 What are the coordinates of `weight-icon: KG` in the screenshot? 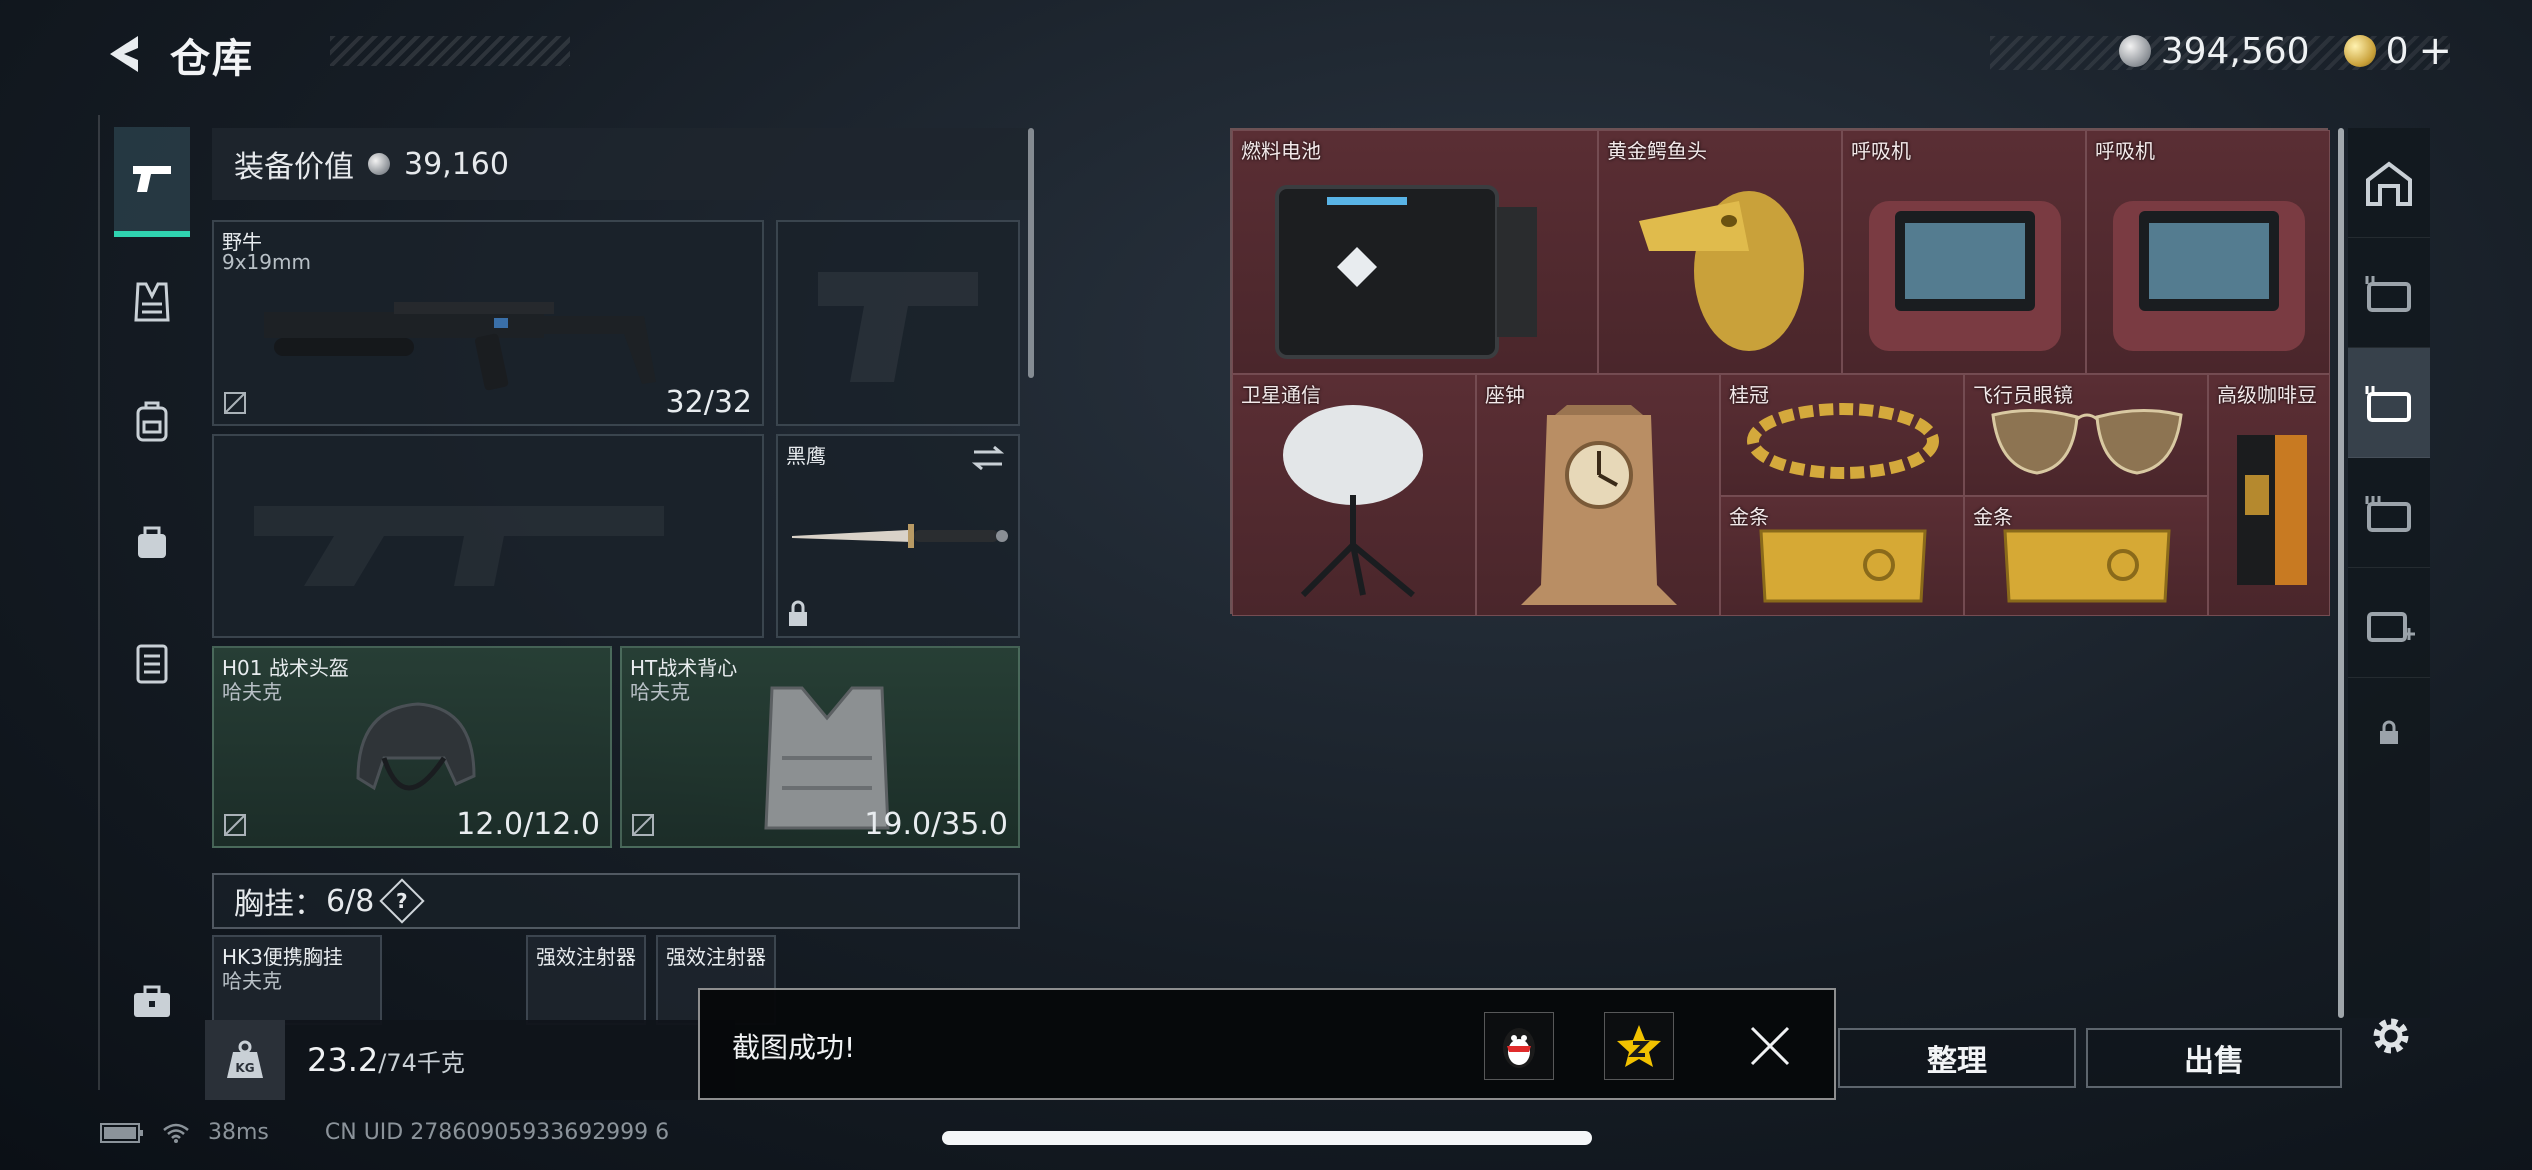 It's located at (245, 1060).